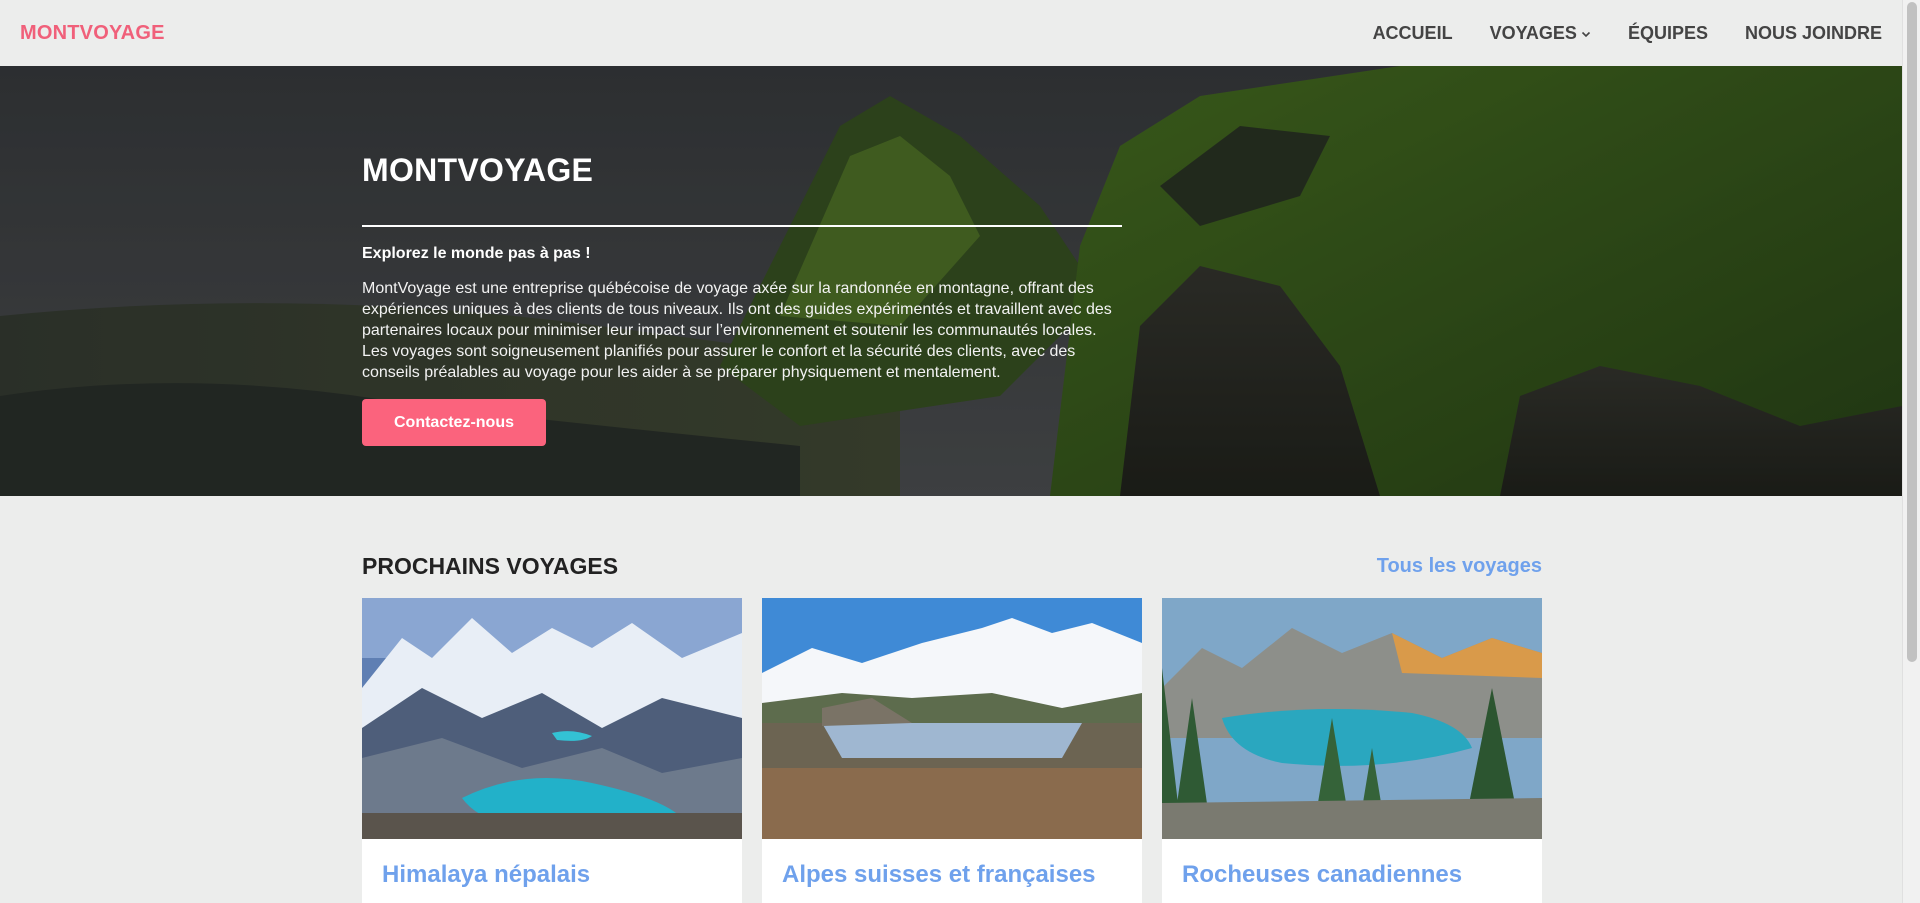 The image size is (1920, 903). I want to click on upcoming-trips-header: PROCHAINS VOYAGES Tous les voyages, so click(952, 566).